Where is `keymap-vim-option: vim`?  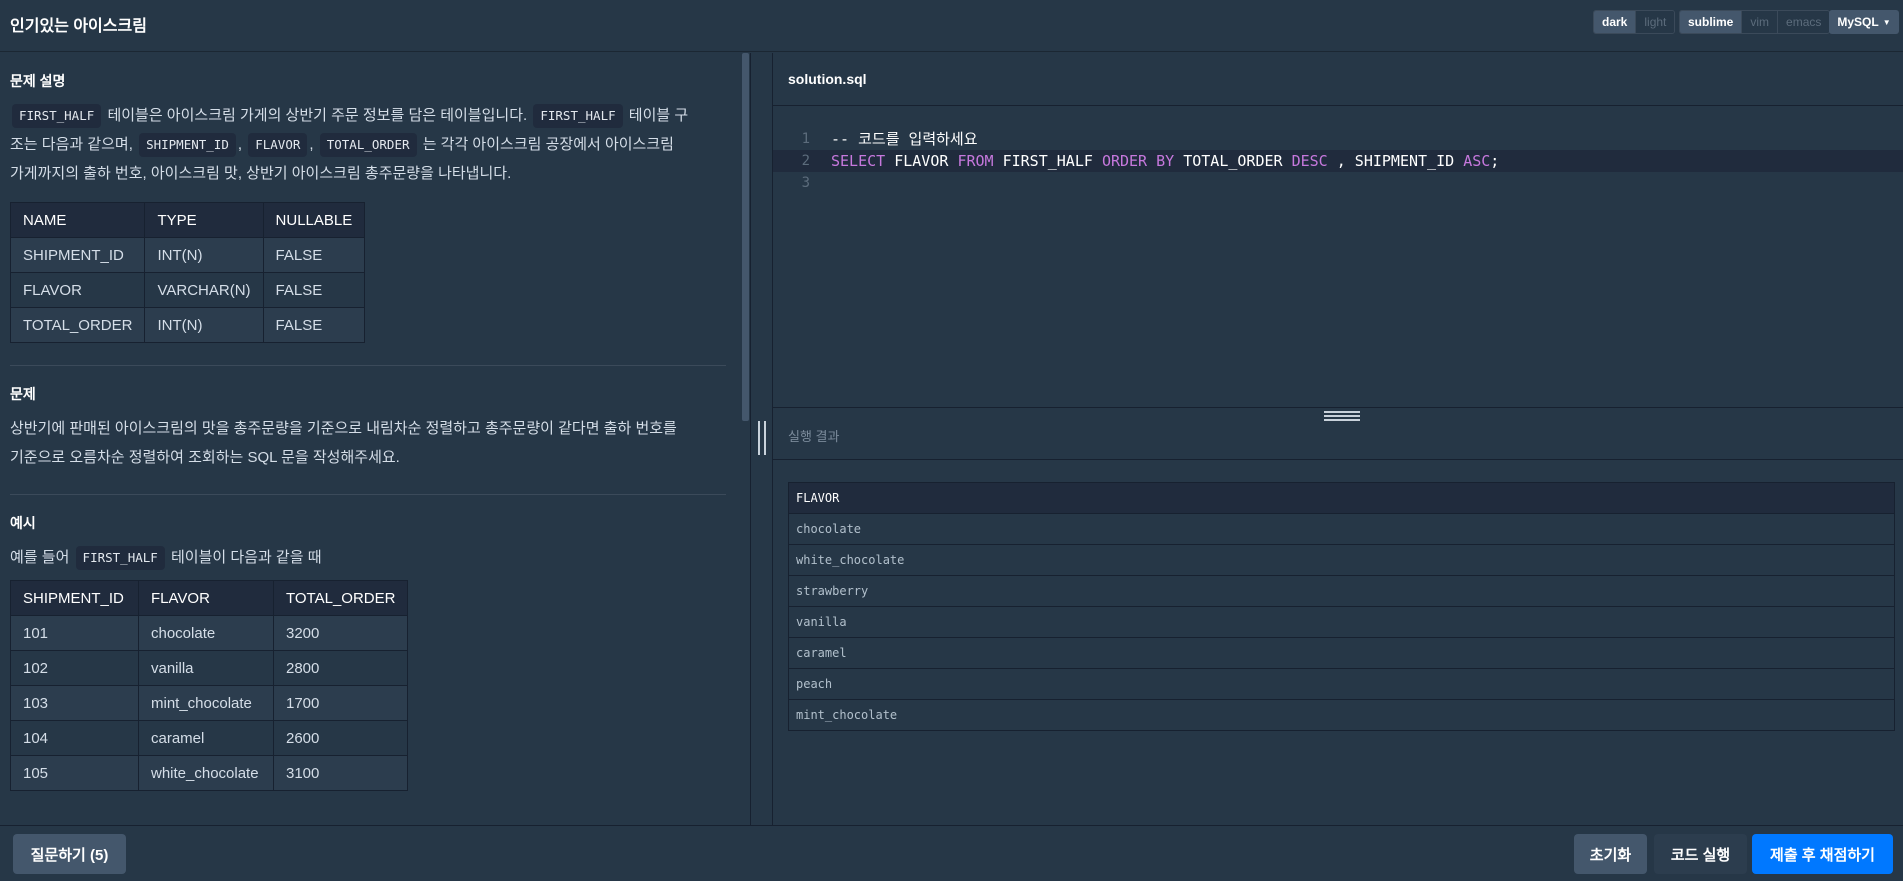
keymap-vim-option: vim is located at coordinates (1760, 22).